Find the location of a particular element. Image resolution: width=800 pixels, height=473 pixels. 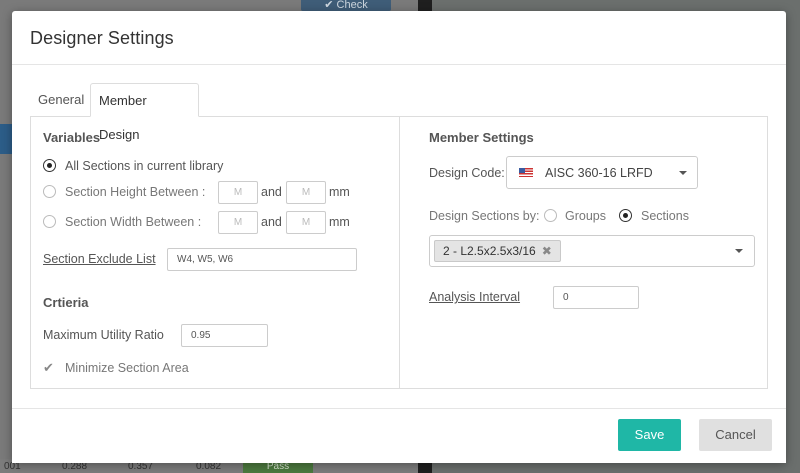

analysis-interval-link: Analysis Interval is located at coordinates (474, 297).